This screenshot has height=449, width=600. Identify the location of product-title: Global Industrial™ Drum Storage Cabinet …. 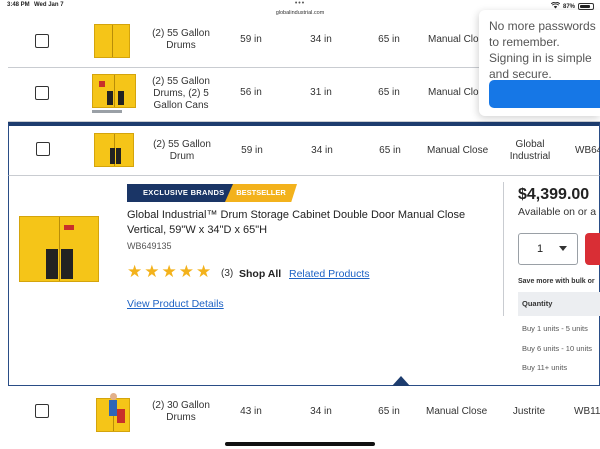
(312, 223).